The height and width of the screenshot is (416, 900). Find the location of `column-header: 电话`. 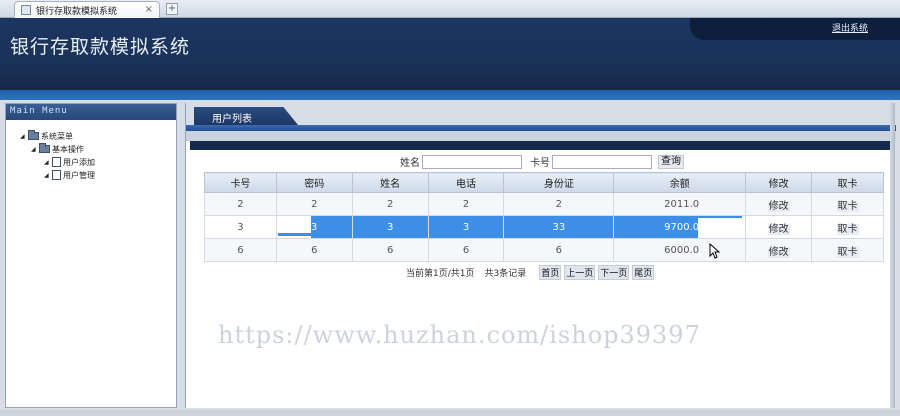

column-header: 电话 is located at coordinates (466, 182).